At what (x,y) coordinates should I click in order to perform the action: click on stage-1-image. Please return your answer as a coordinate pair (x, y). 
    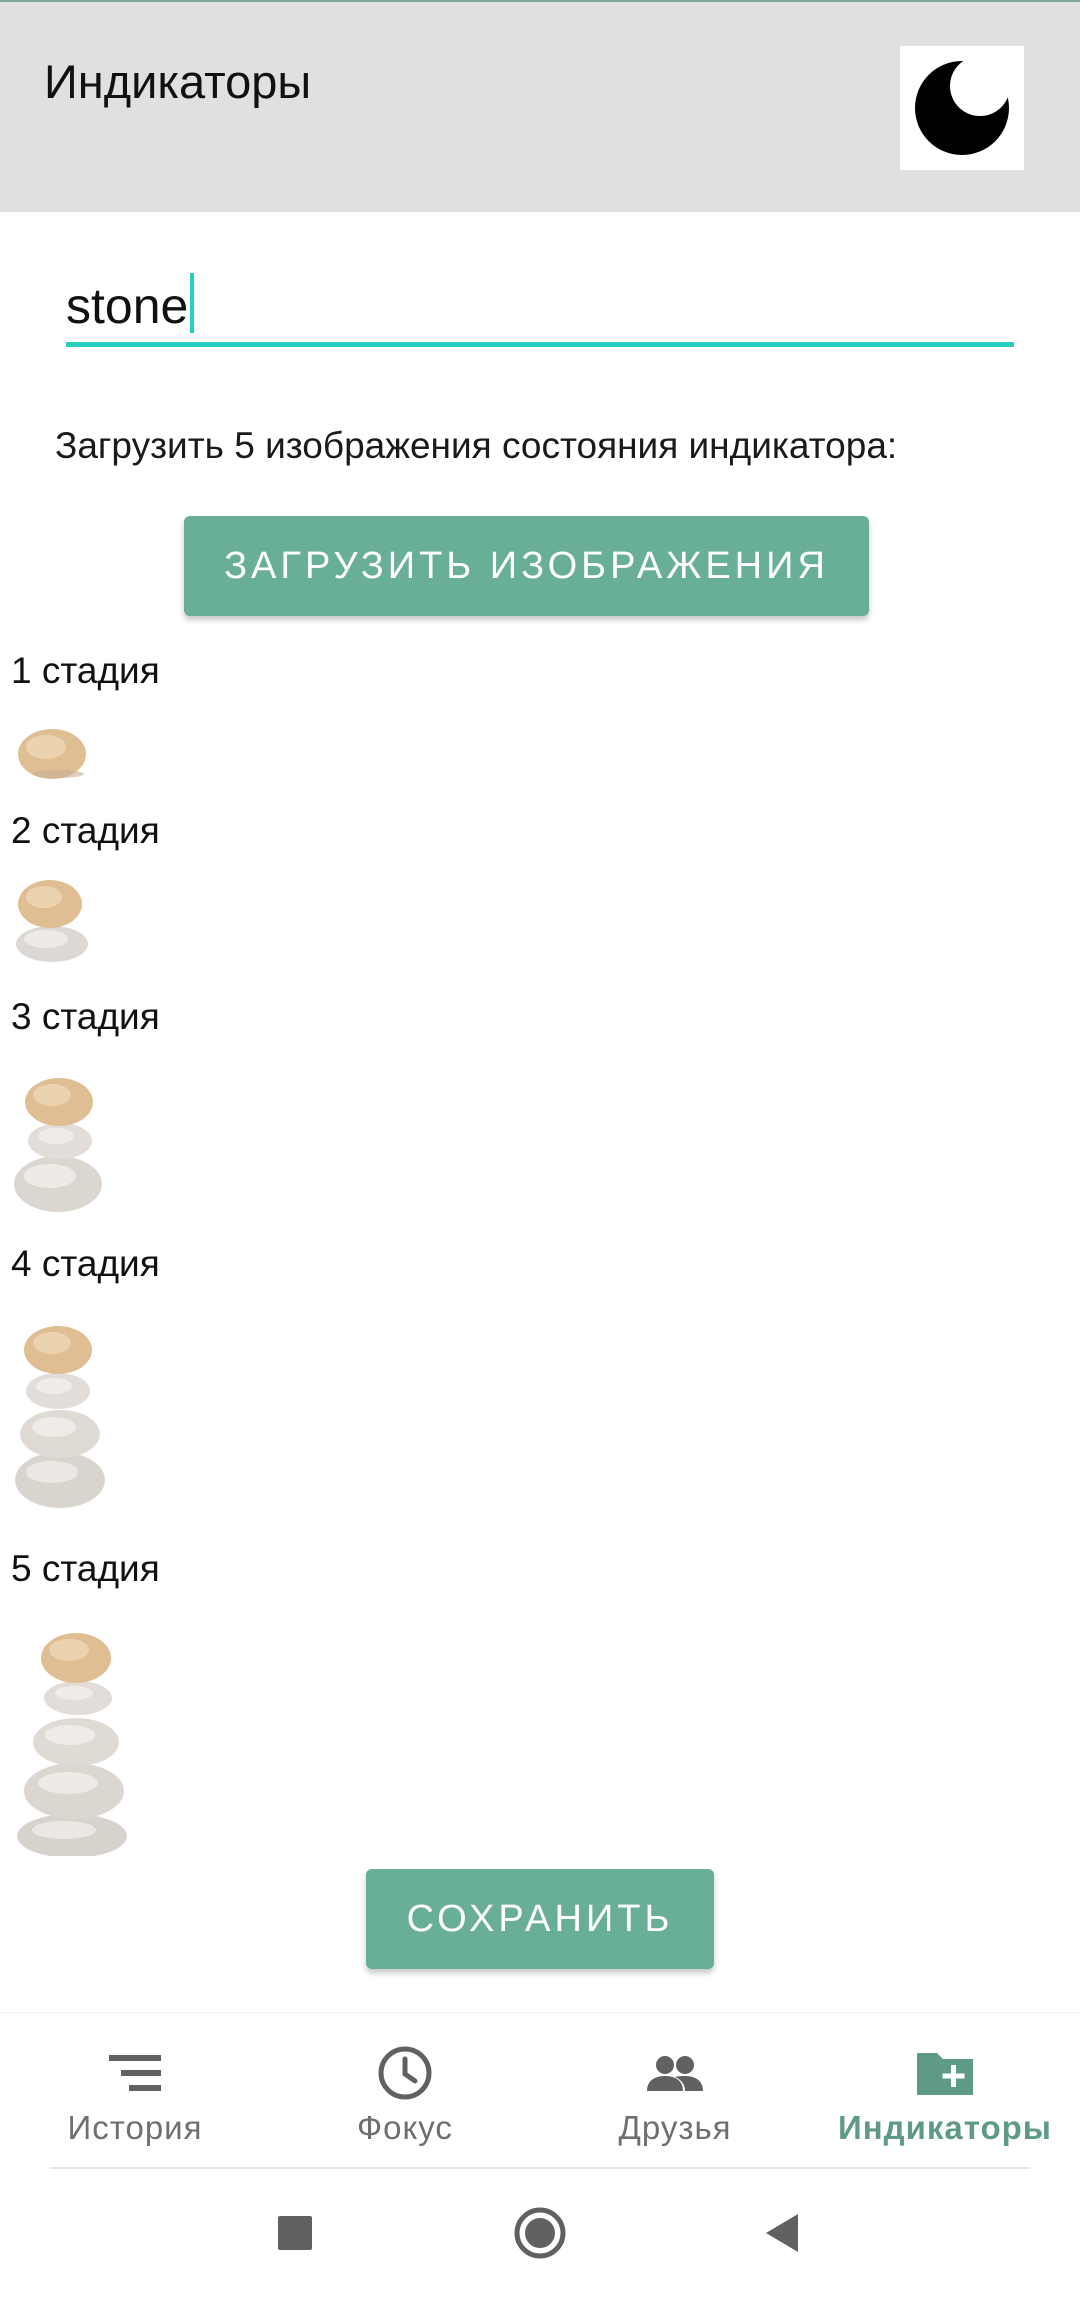
    Looking at the image, I should click on (52, 754).